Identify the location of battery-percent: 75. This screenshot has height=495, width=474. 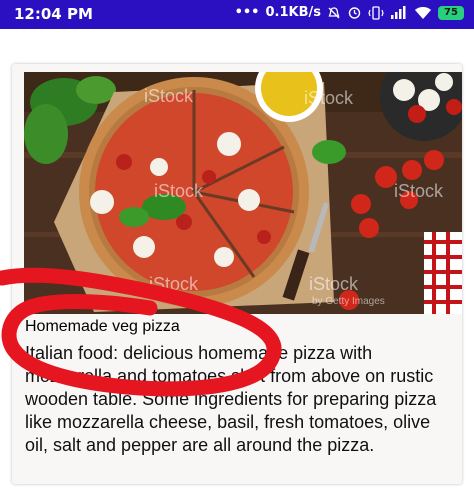
(451, 12).